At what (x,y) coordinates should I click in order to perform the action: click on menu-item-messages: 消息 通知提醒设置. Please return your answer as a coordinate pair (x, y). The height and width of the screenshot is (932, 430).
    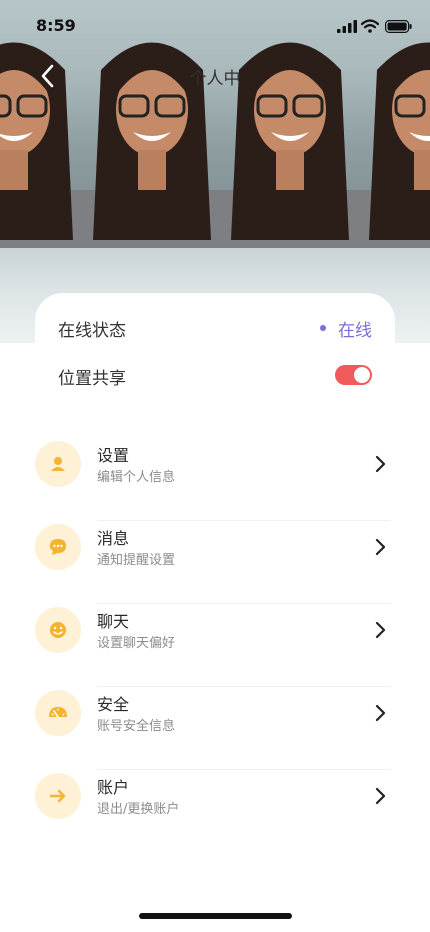
    Looking at the image, I should click on (215, 562).